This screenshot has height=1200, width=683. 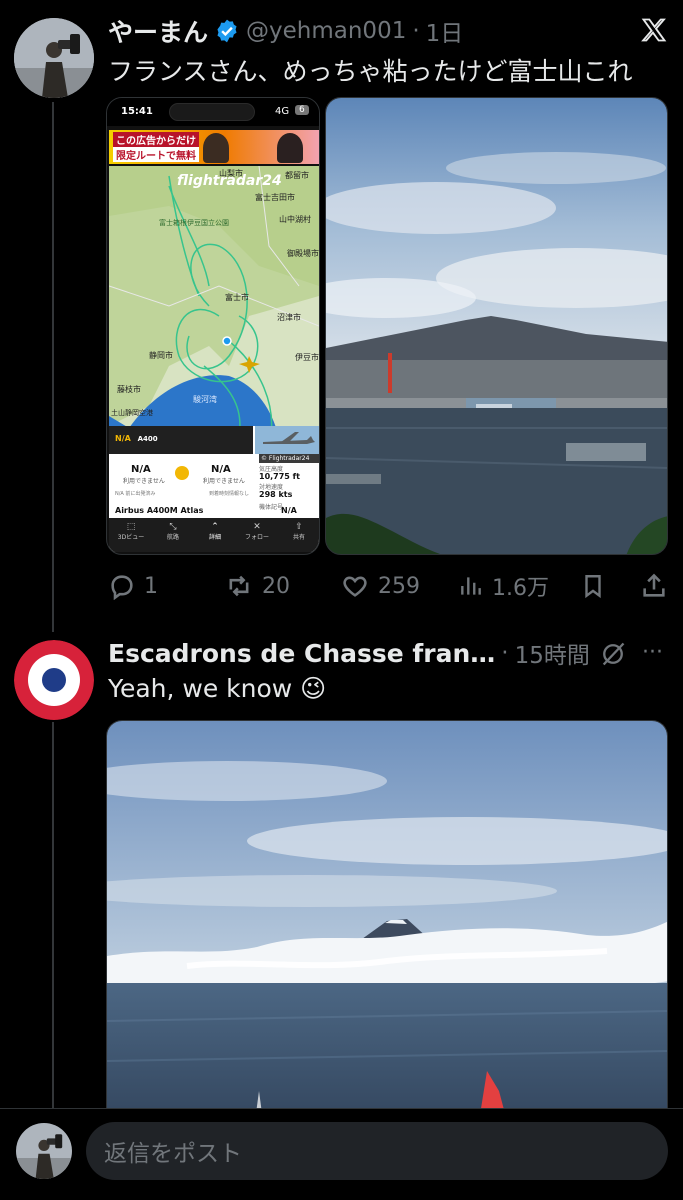 I want to click on map-label-yamanashi: 山梨市, so click(x=231, y=173).